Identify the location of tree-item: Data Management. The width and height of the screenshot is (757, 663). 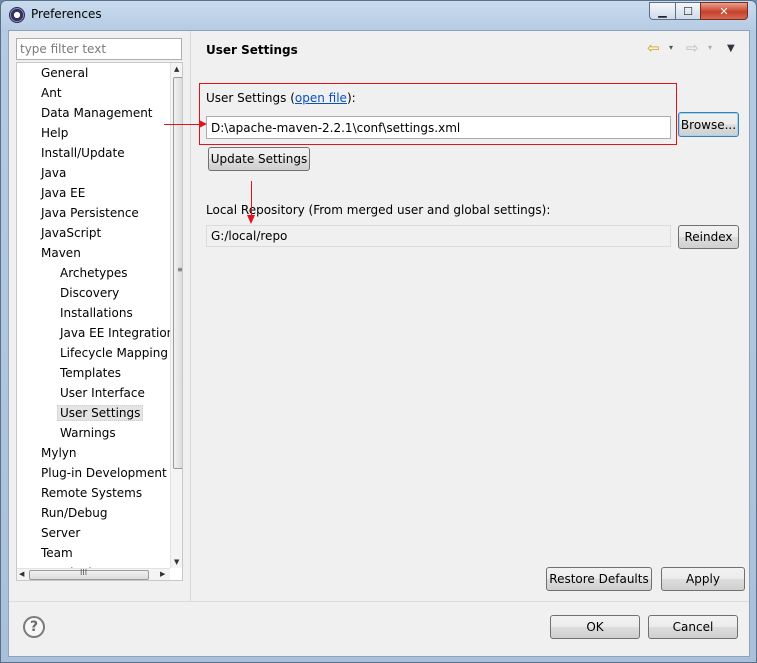
(97, 113).